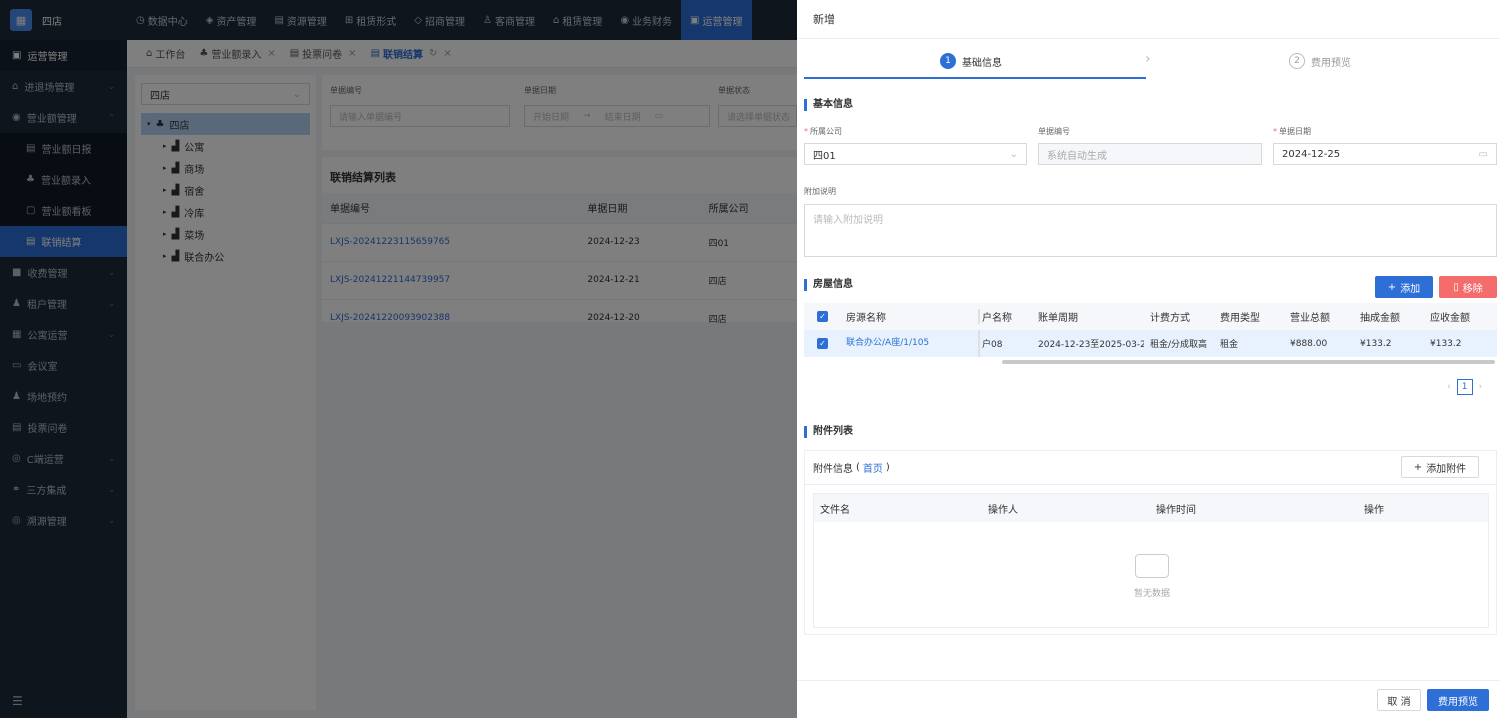 This screenshot has height=718, width=1500. I want to click on house-info-title: 房屋信息, so click(828, 285).